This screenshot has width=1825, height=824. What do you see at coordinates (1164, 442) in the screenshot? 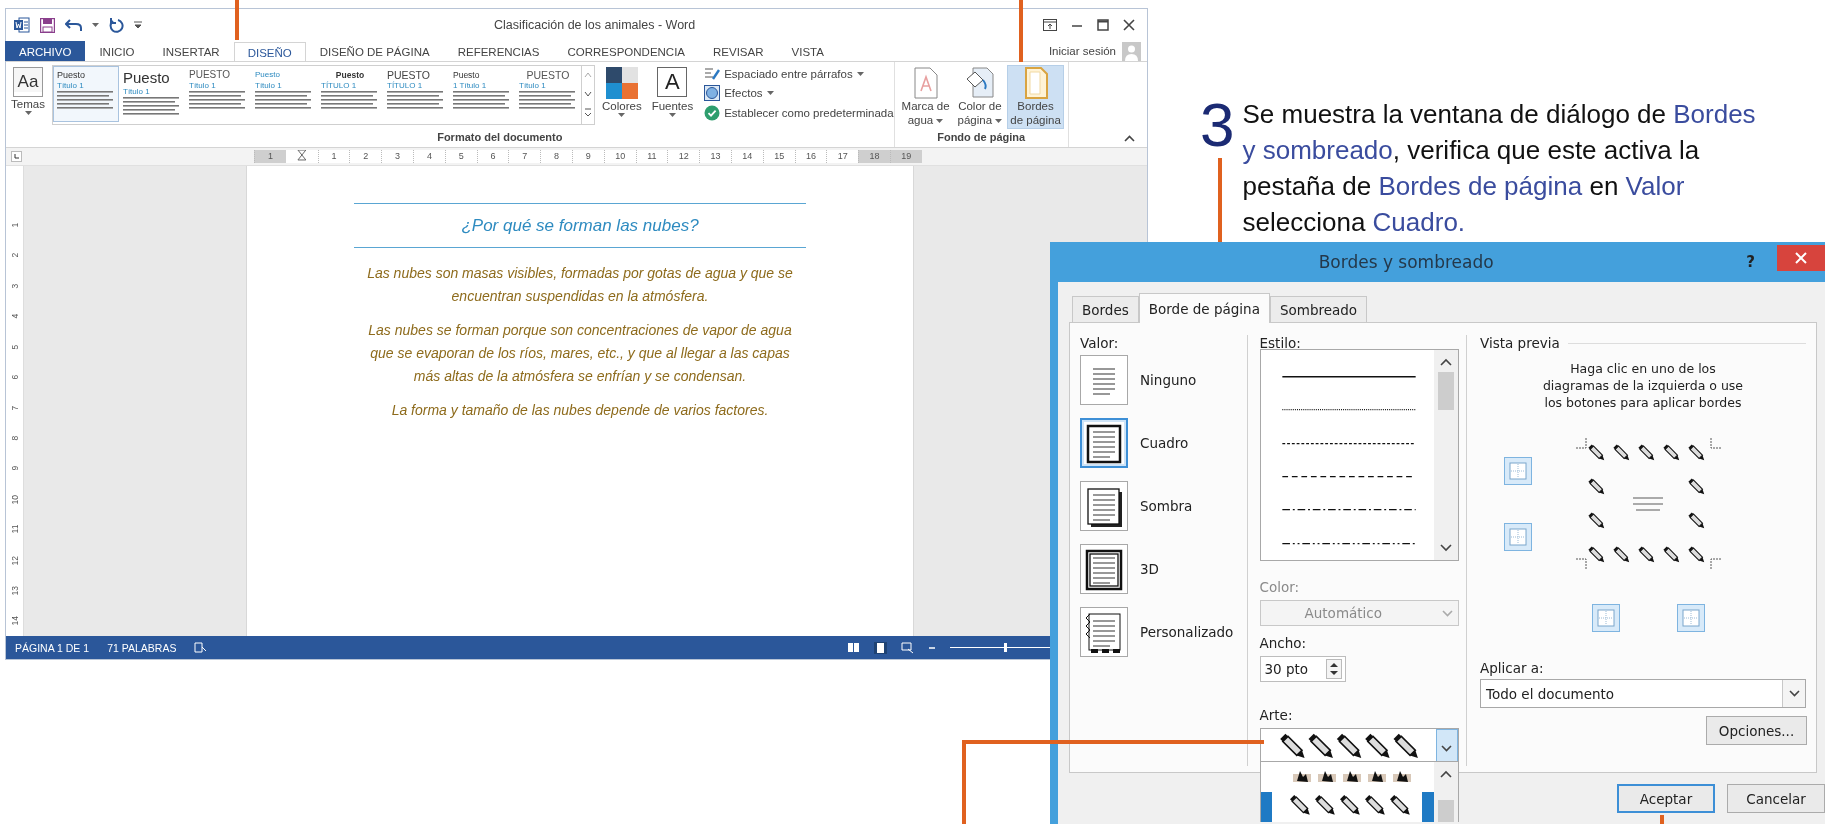
I see `setting-label: Cuadro` at bounding box center [1164, 442].